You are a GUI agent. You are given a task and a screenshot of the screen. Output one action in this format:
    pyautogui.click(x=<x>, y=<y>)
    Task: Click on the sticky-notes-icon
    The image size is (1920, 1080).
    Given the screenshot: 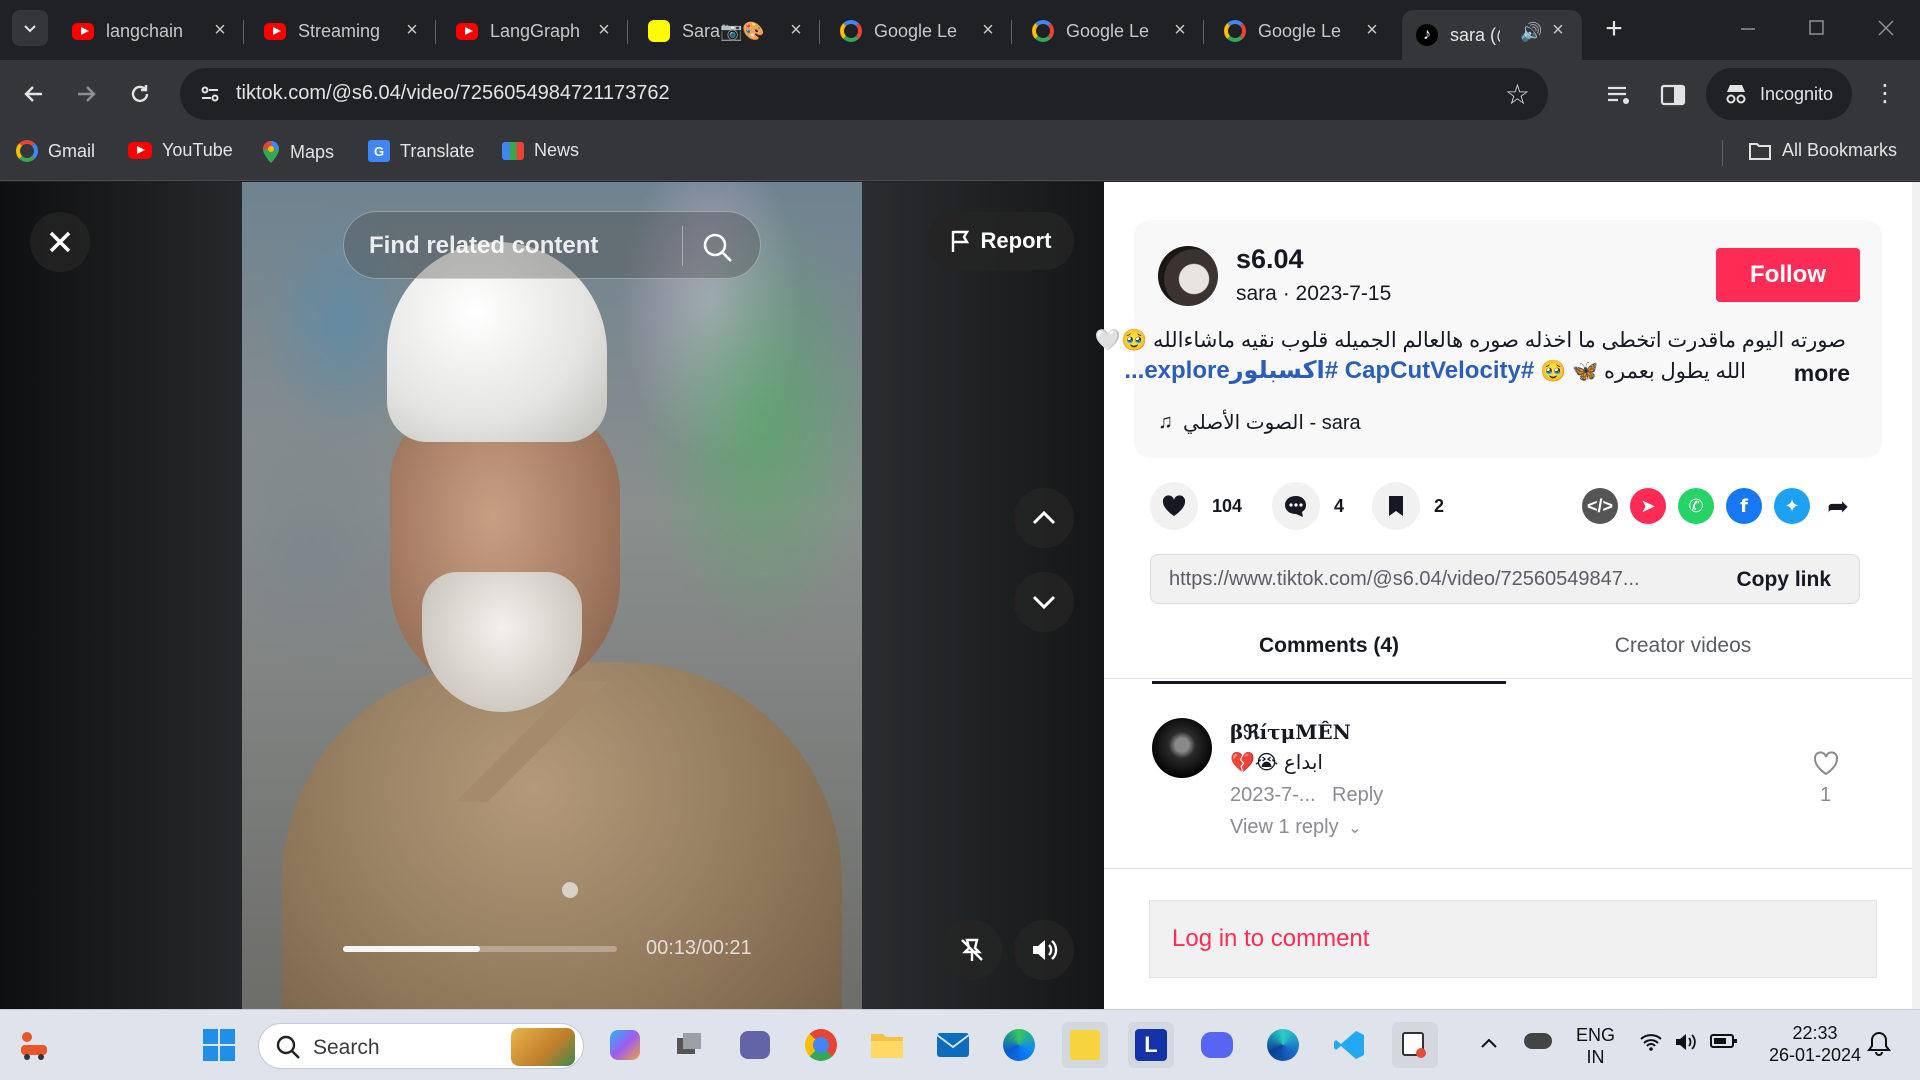 What is the action you would take?
    pyautogui.click(x=1085, y=1045)
    